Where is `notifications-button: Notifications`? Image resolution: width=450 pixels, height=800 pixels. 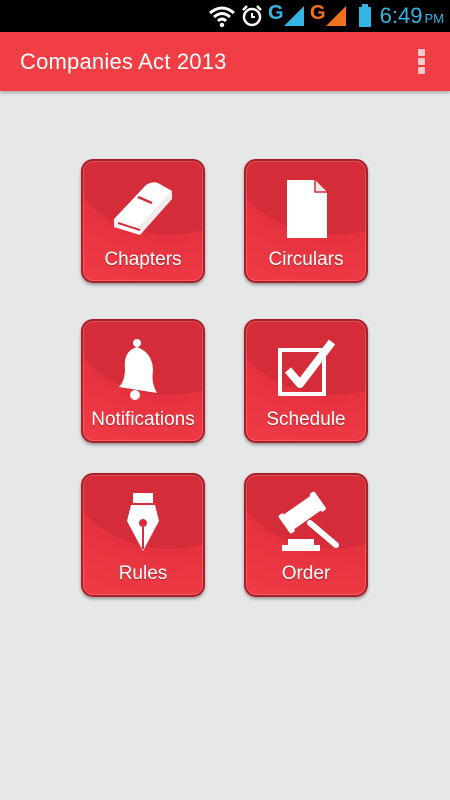 notifications-button: Notifications is located at coordinates (143, 381).